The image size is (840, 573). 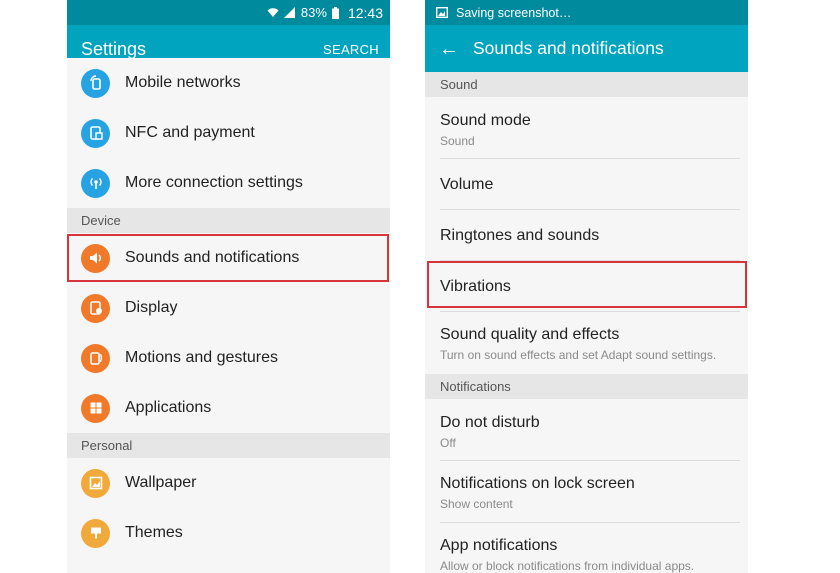 I want to click on sound-item-ringtones: Ringtones and sounds, so click(x=586, y=235).